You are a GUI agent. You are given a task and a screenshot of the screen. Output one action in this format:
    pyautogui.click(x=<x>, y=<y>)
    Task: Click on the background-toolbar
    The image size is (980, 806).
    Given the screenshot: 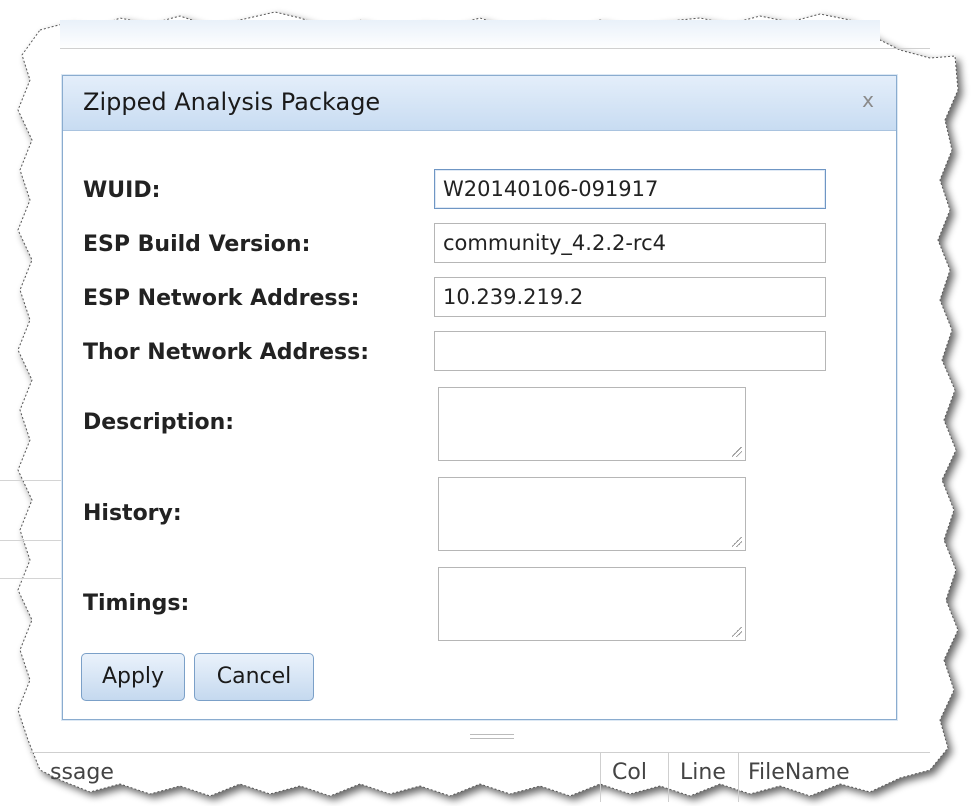 What is the action you would take?
    pyautogui.click(x=470, y=35)
    